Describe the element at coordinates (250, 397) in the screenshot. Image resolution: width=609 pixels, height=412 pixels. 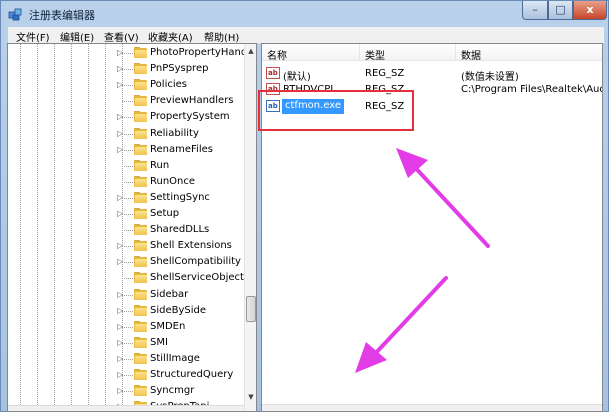
I see `scroll-down-icon: ▼` at that location.